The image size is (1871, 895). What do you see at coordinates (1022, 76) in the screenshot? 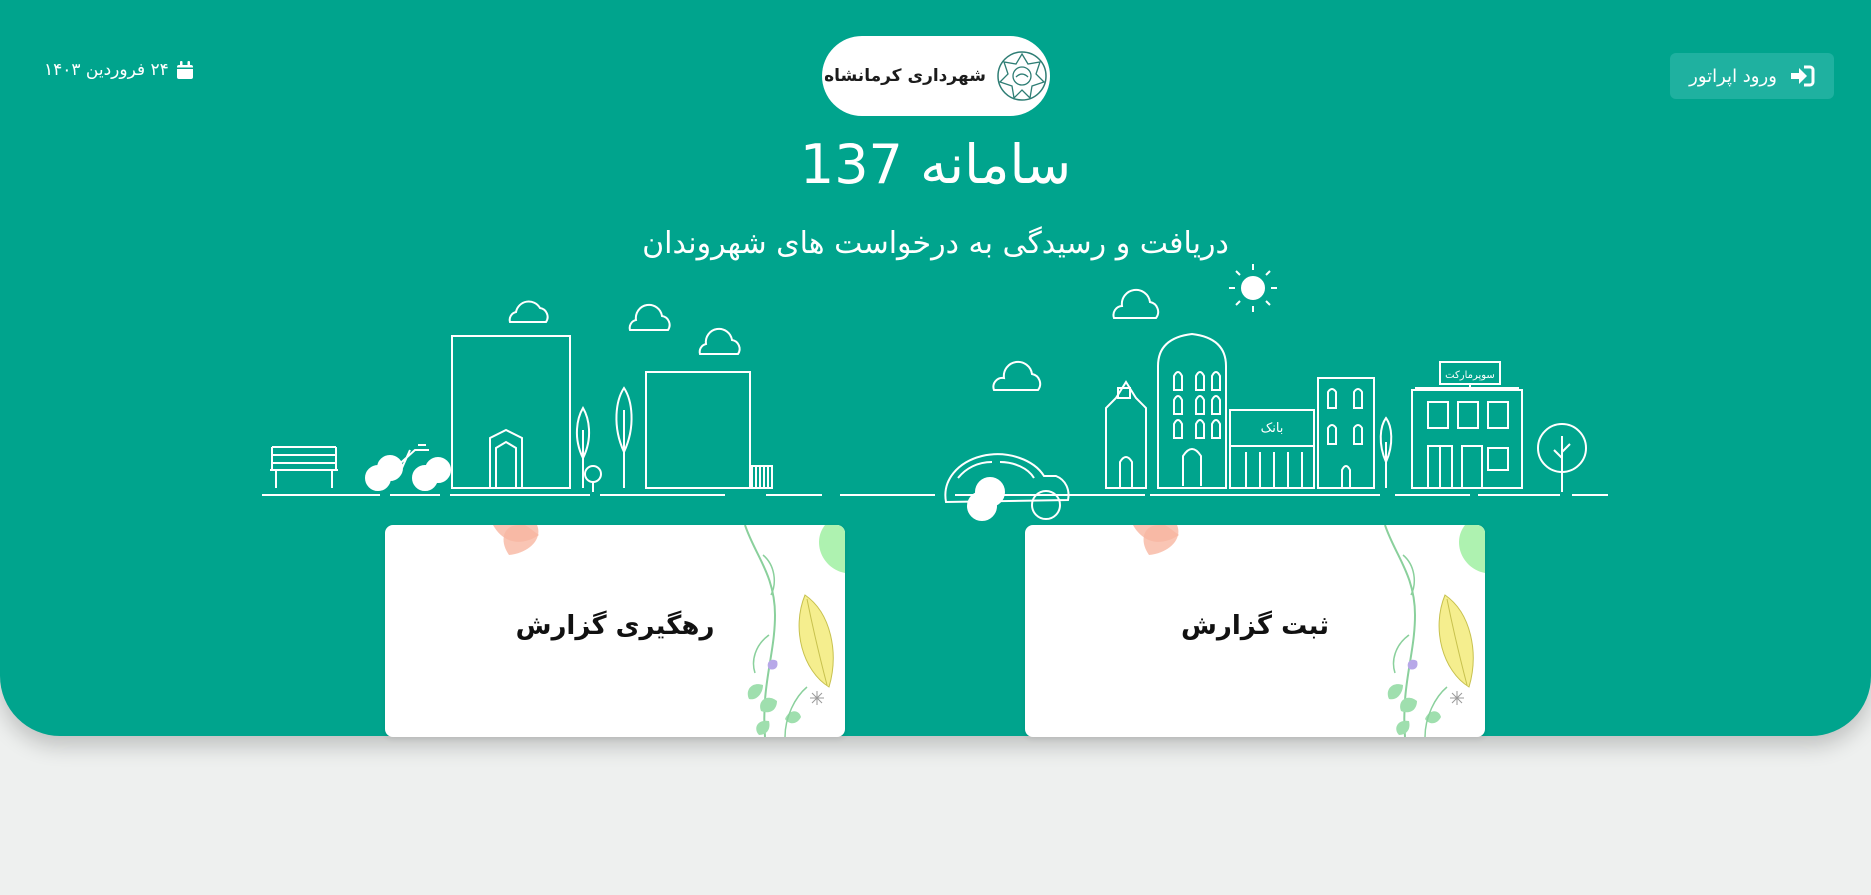
I see `municipality-emblem-icon` at bounding box center [1022, 76].